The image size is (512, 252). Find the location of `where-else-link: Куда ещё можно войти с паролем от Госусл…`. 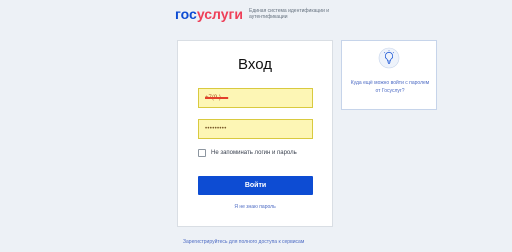

where-else-link: Куда ещё можно войти с паролем от Госусл… is located at coordinates (390, 87).